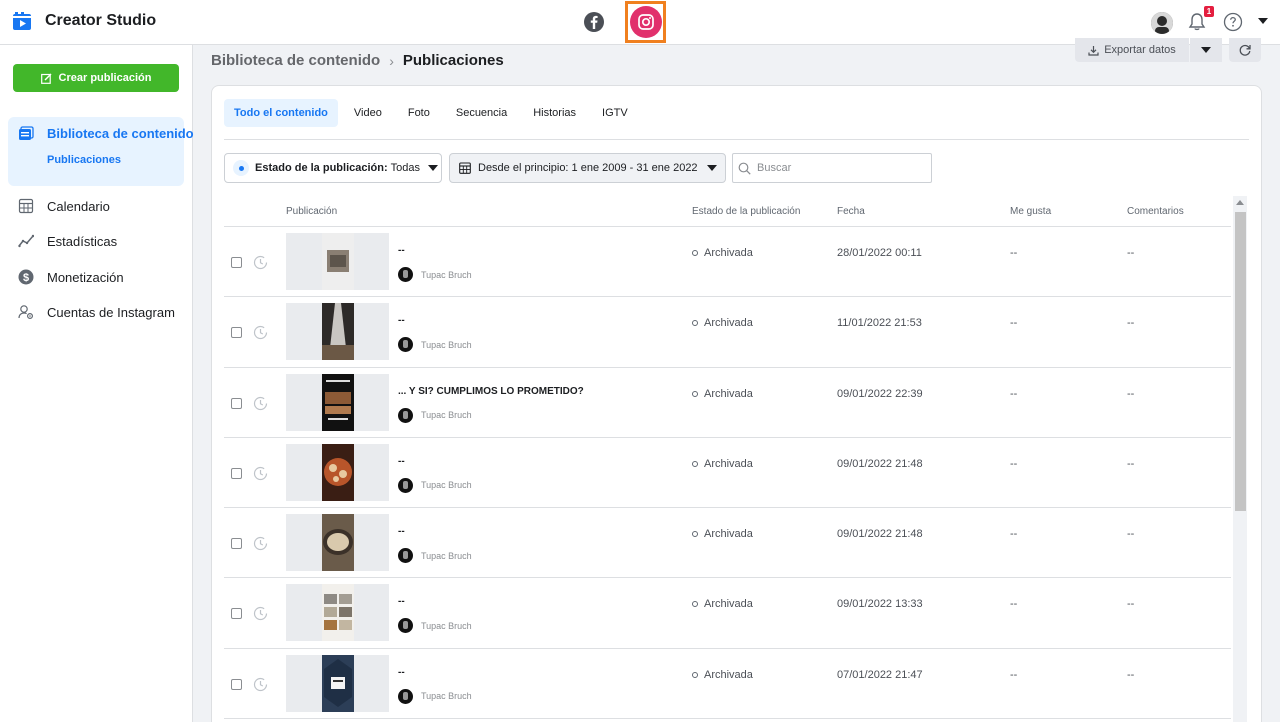 The height and width of the screenshot is (722, 1280). I want to click on post-title: ... Y SI? CUMPLIMOS LO PROMETIDO?, so click(491, 391).